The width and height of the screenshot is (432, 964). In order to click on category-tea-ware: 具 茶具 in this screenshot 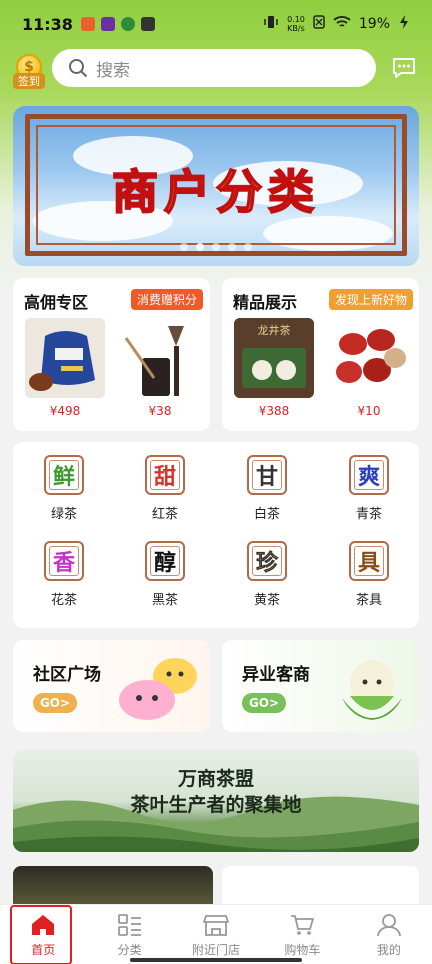, I will do `click(369, 574)`.